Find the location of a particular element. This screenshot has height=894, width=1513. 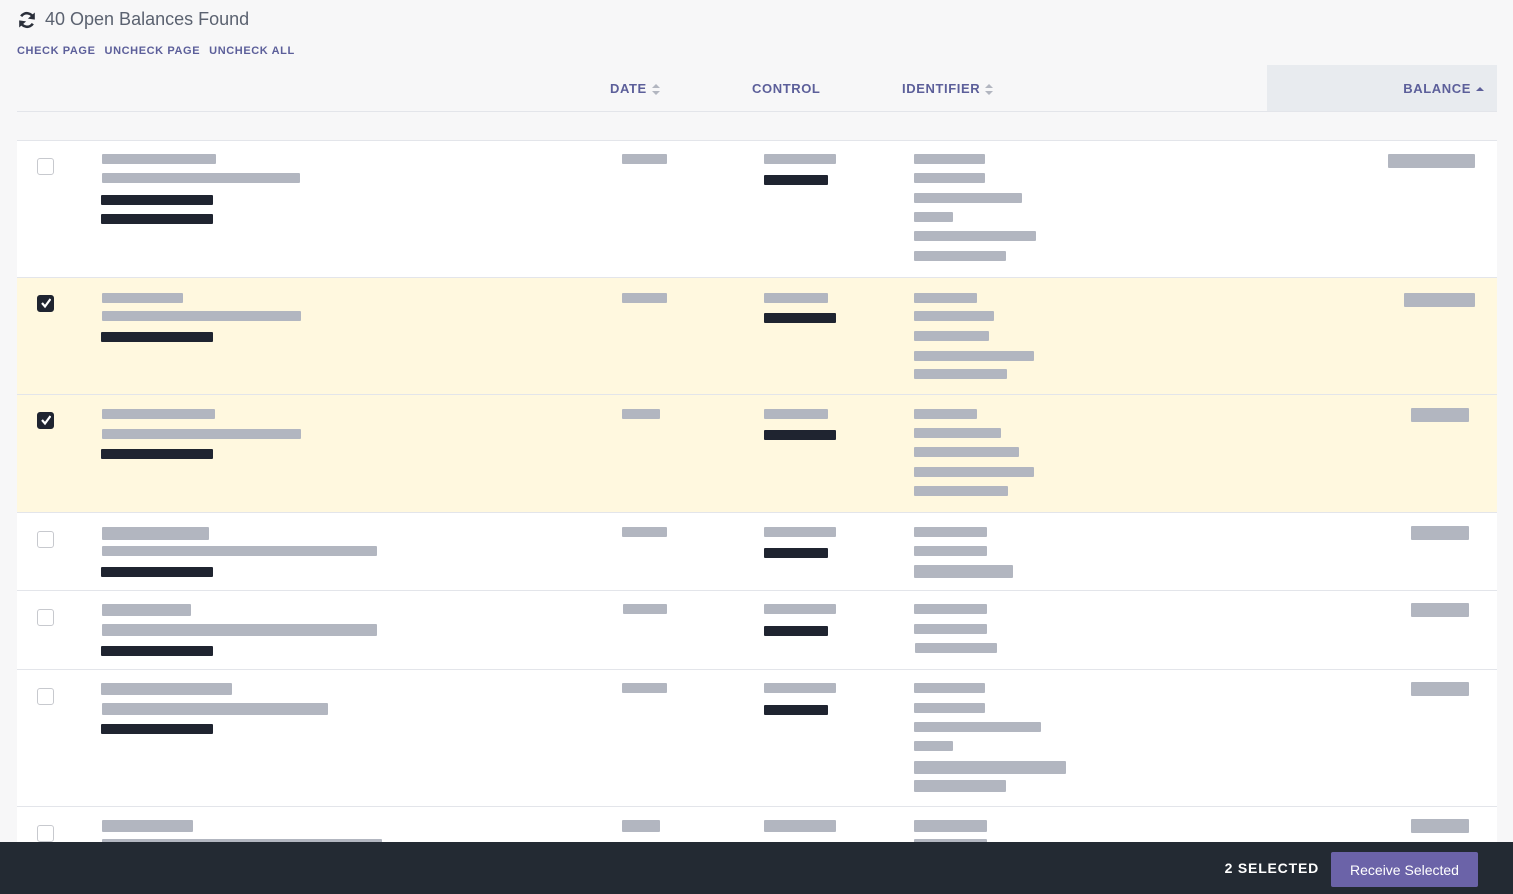

selection-footer: 2 SELECTED Receive Selected is located at coordinates (756, 868).